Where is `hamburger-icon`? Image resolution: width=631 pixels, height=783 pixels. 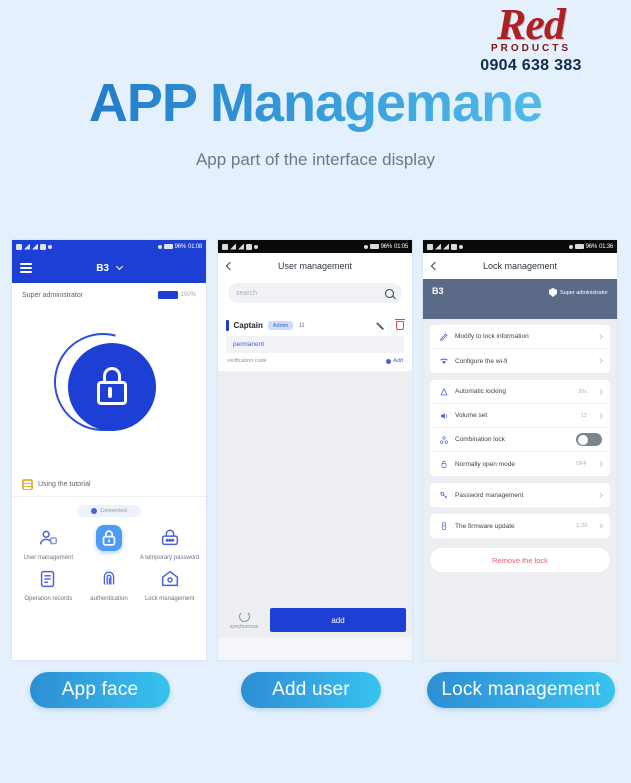
hamburger-icon is located at coordinates (26, 269).